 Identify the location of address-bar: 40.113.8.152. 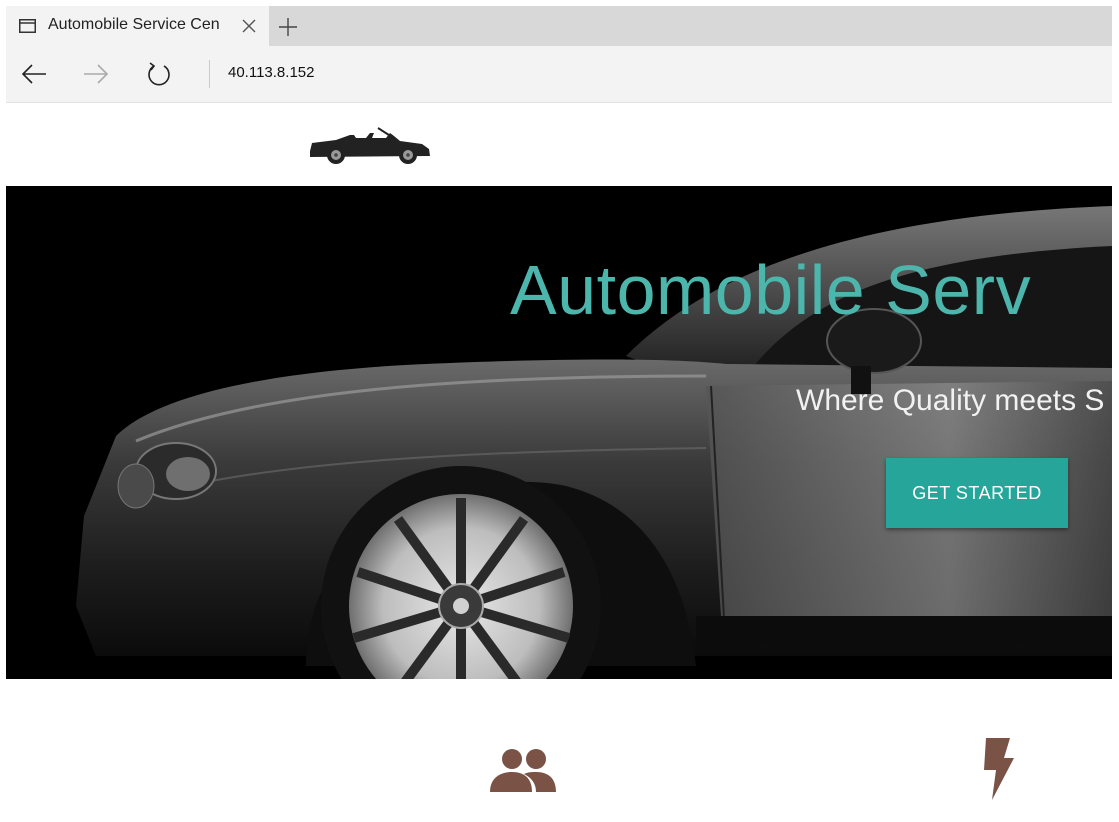
(271, 72).